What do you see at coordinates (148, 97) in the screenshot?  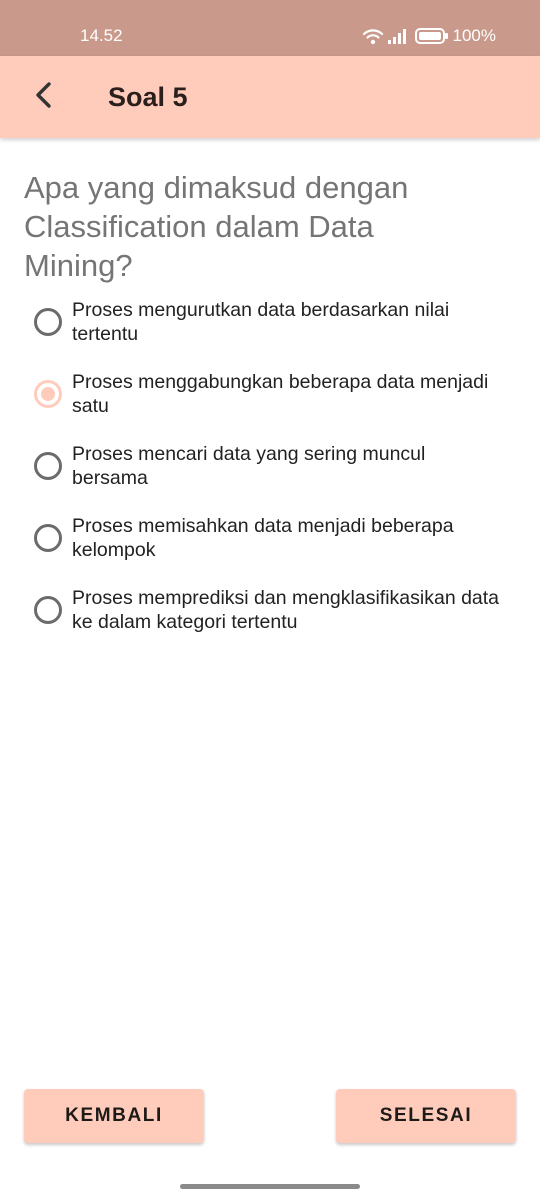 I see `page-title: Soal 5` at bounding box center [148, 97].